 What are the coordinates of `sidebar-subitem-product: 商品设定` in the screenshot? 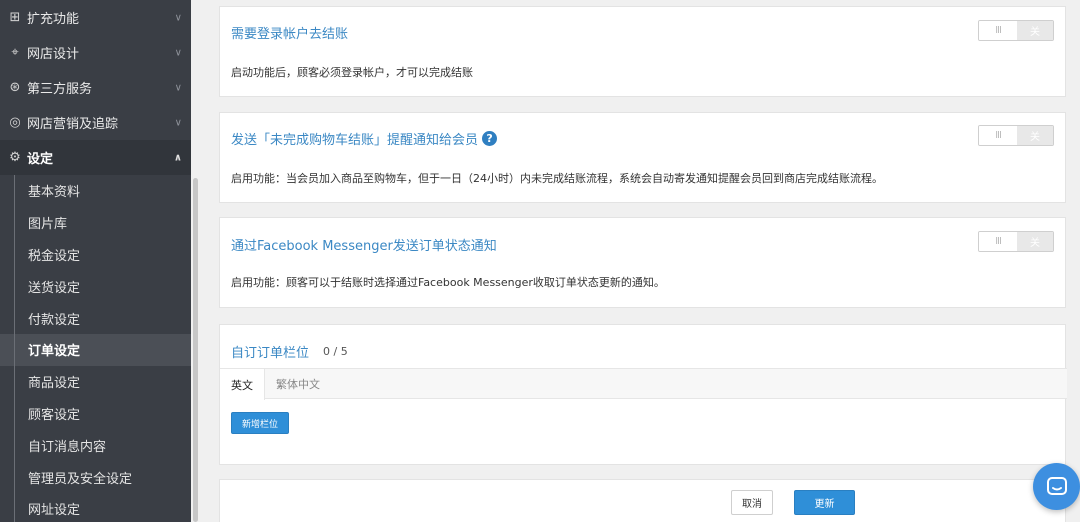 It's located at (95, 381).